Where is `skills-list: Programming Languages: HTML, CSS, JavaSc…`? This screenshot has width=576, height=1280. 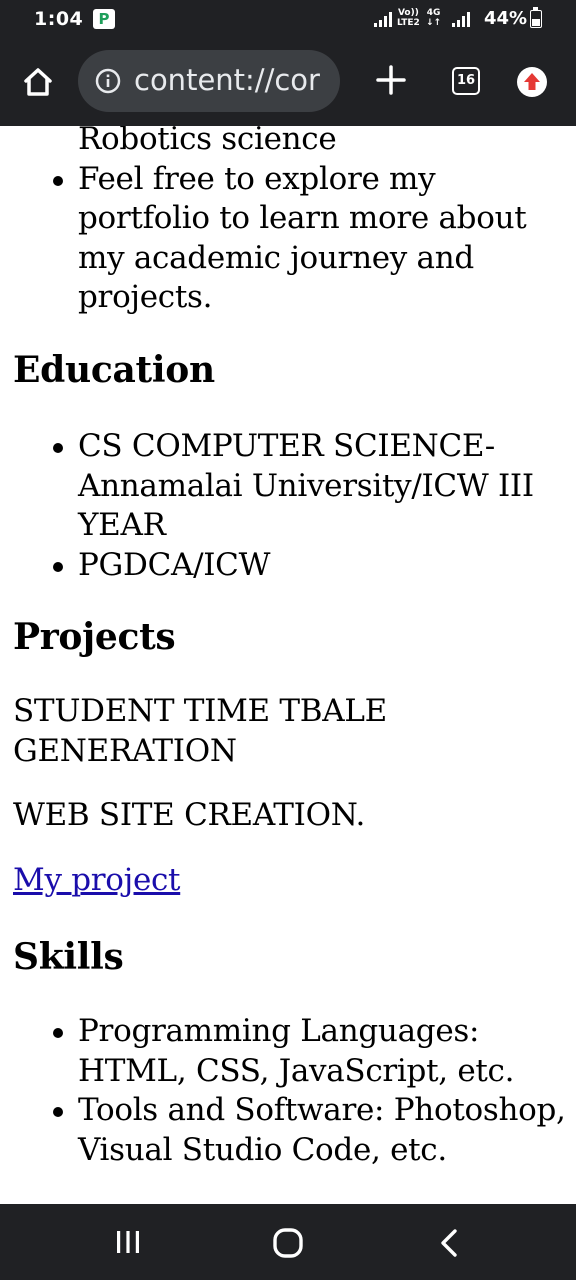 skills-list: Programming Languages: HTML, CSS, JavaSc… is located at coordinates (288, 1091).